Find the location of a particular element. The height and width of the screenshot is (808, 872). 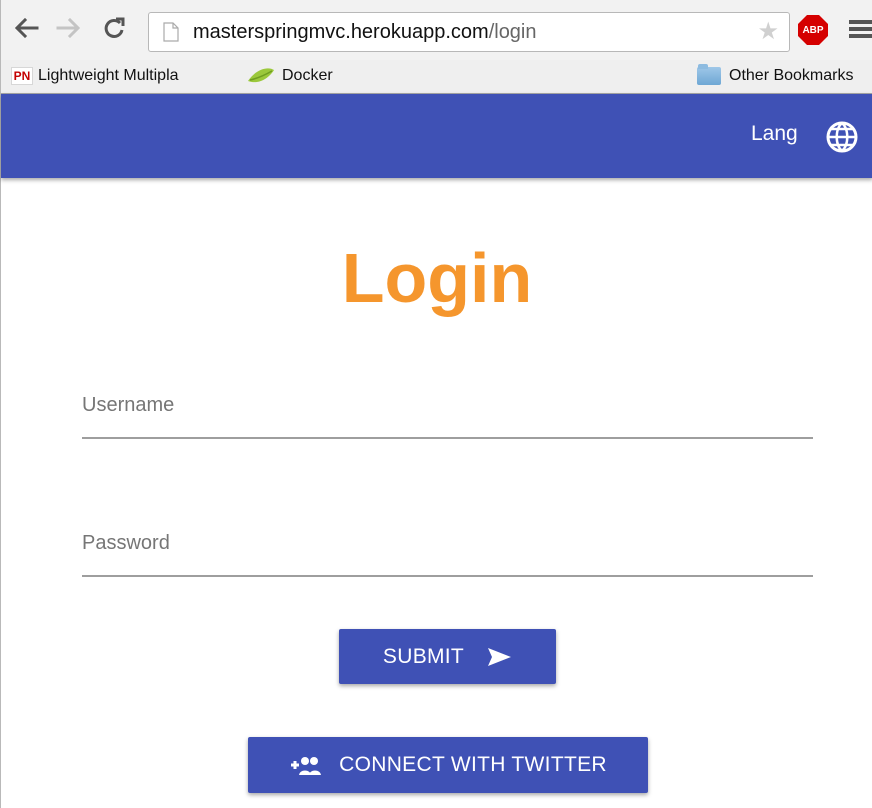

bookmark-label: Docker is located at coordinates (307, 75).